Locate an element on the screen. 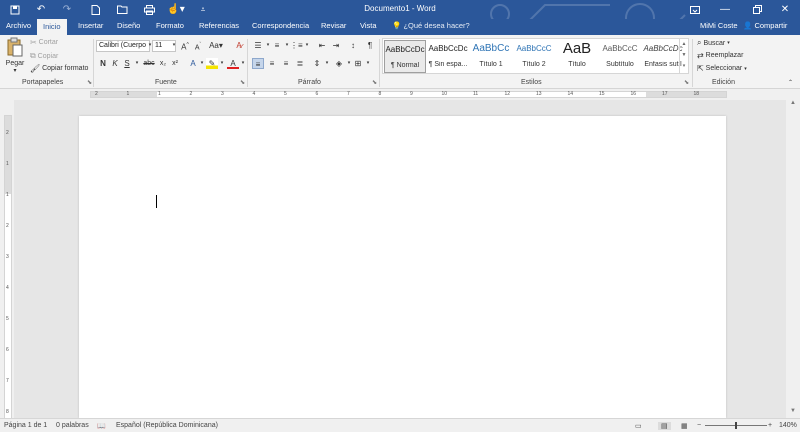 This screenshot has width=800, height=432. replace-button: ⇄ Reemplazar is located at coordinates (720, 55).